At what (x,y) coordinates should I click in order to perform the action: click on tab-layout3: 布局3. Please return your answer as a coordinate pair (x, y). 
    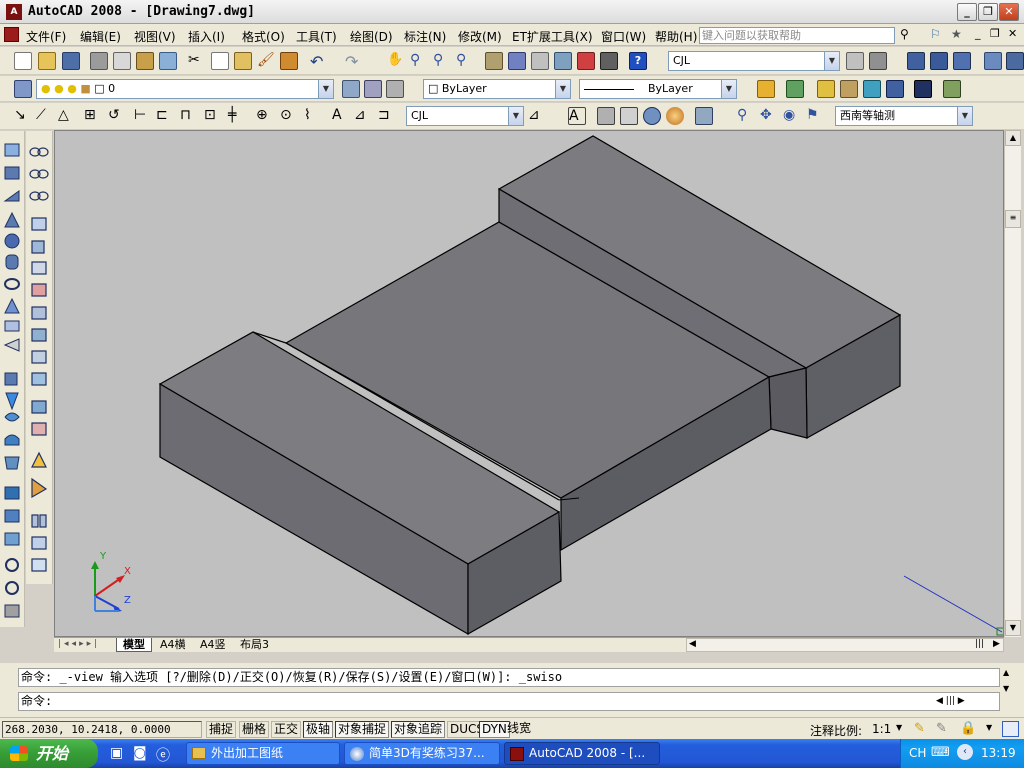
    Looking at the image, I should click on (254, 645).